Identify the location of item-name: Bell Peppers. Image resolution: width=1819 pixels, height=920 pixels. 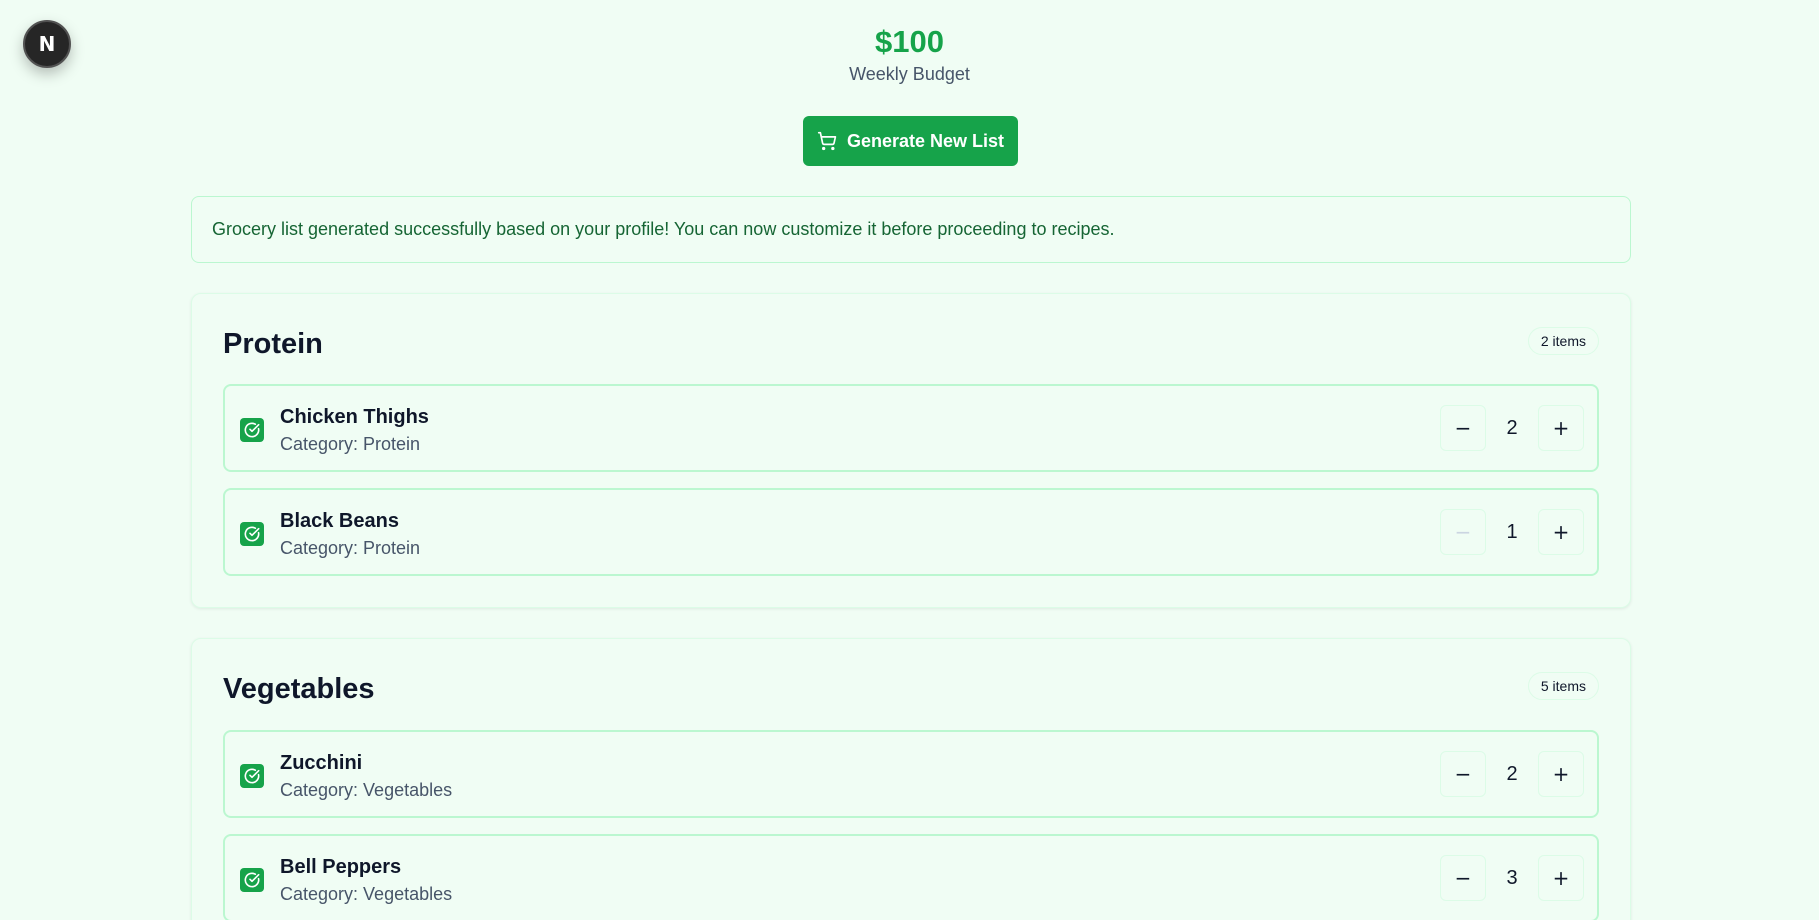
(341, 867).